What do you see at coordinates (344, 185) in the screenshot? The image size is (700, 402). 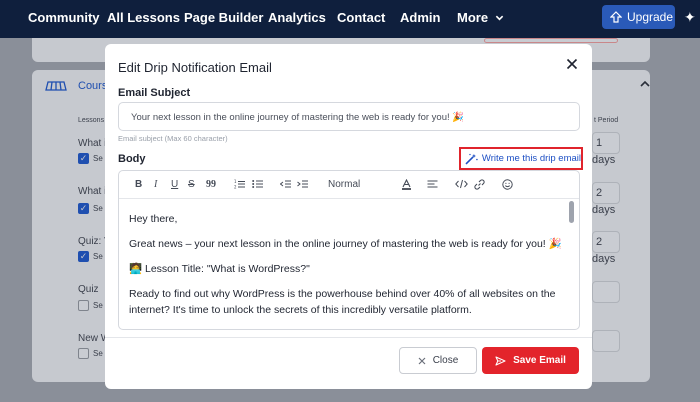 I see `format-select: Normal` at bounding box center [344, 185].